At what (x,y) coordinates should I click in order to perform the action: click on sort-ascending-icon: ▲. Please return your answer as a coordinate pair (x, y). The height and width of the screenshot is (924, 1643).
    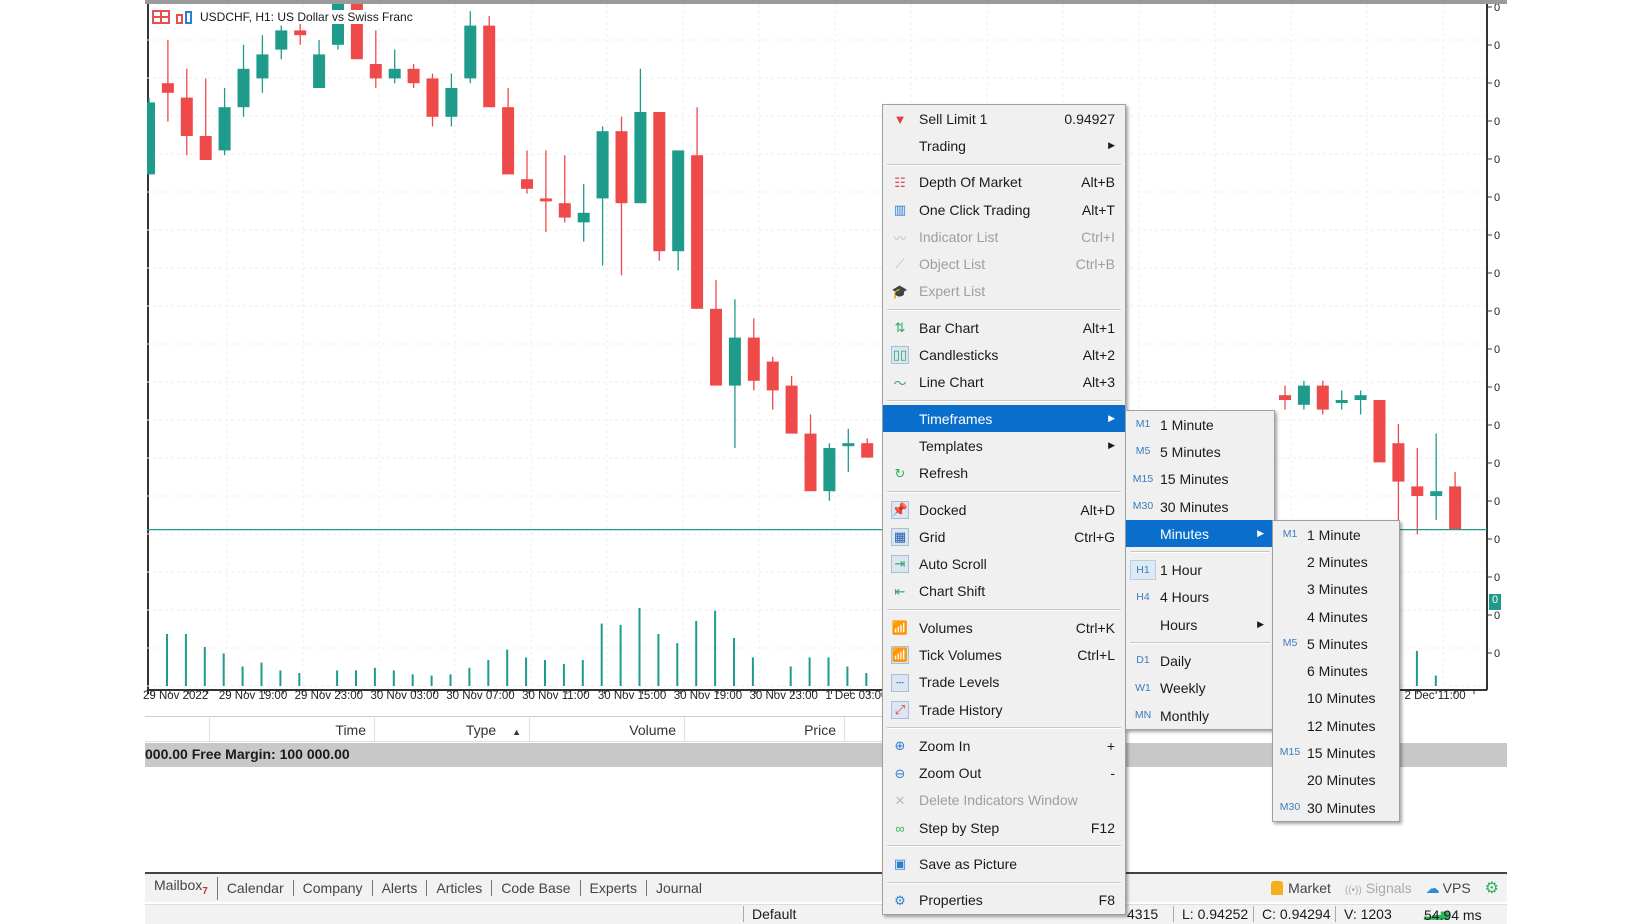
    Looking at the image, I should click on (516, 732).